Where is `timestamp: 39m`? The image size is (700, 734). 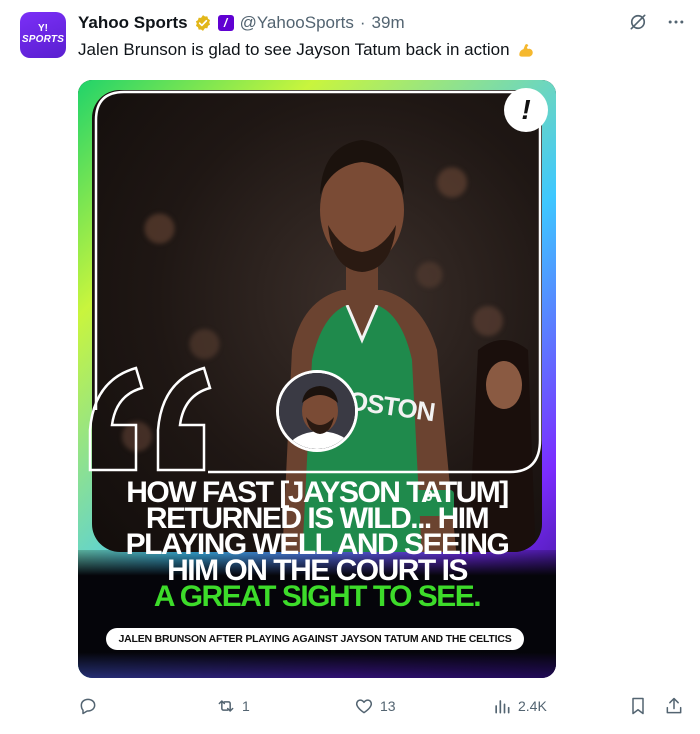 timestamp: 39m is located at coordinates (388, 23).